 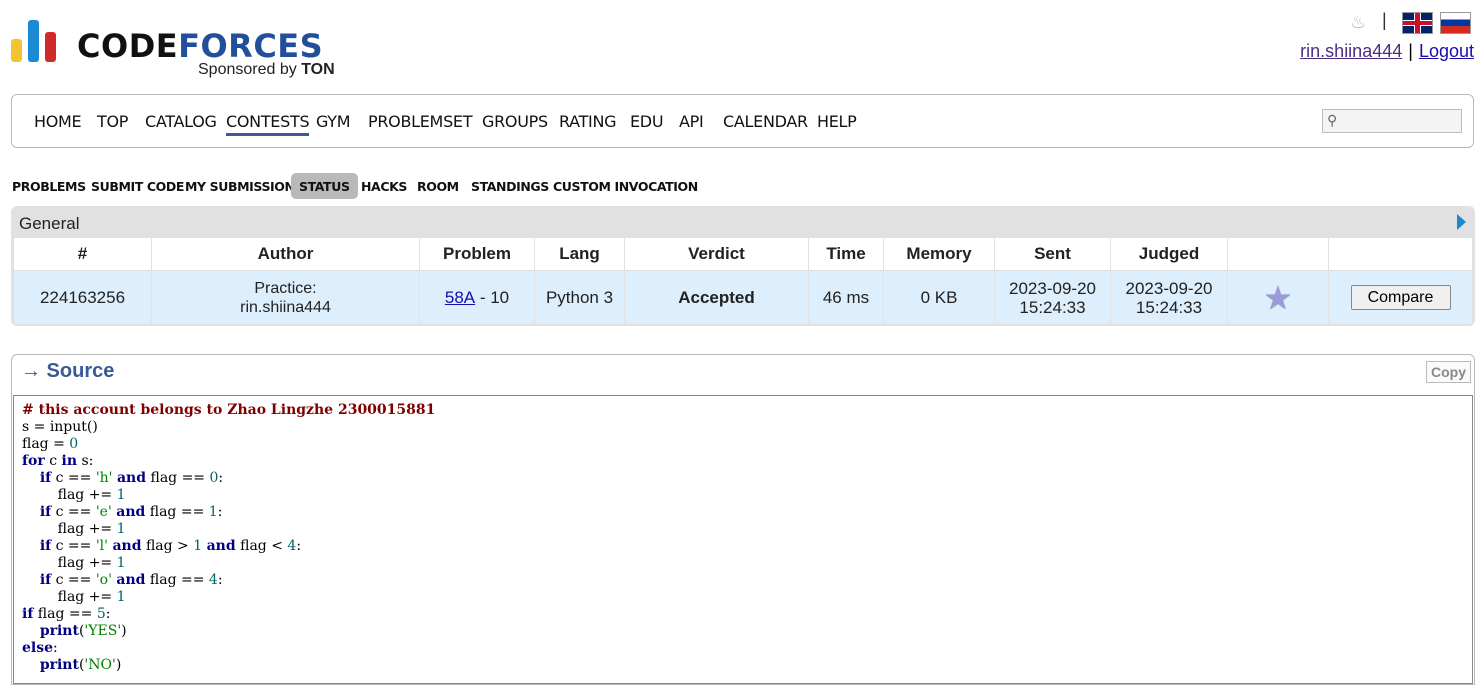 What do you see at coordinates (83, 631) in the screenshot?
I see `code-line: print('YES')` at bounding box center [83, 631].